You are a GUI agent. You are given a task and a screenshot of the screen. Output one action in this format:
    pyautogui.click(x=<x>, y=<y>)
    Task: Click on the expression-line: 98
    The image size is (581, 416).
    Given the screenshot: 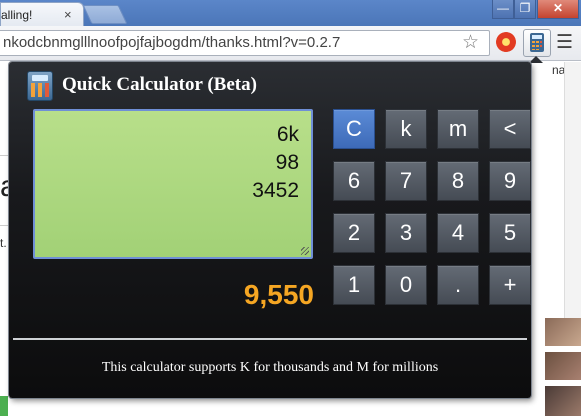 What is the action you would take?
    pyautogui.click(x=287, y=162)
    